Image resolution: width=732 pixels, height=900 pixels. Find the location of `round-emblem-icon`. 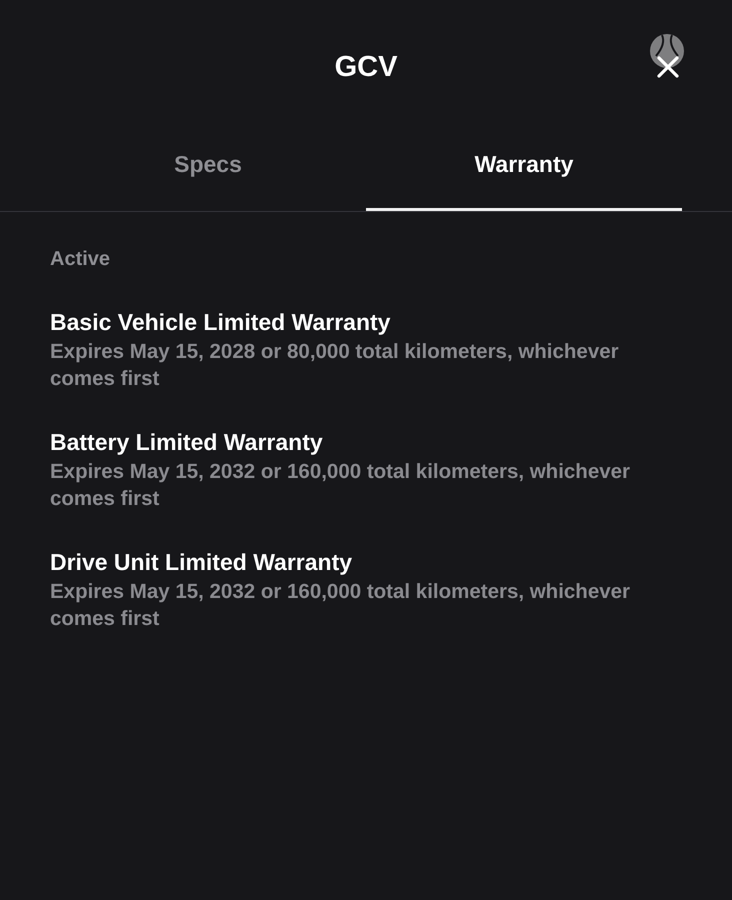

round-emblem-icon is located at coordinates (667, 51).